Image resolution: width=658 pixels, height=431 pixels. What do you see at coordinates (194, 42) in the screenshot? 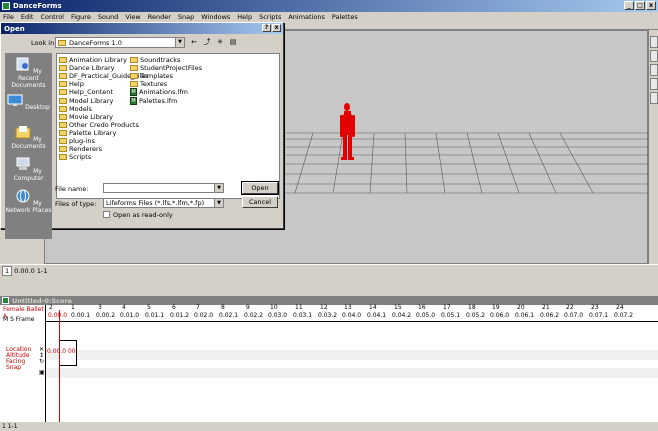
I see `back-icon: ←` at bounding box center [194, 42].